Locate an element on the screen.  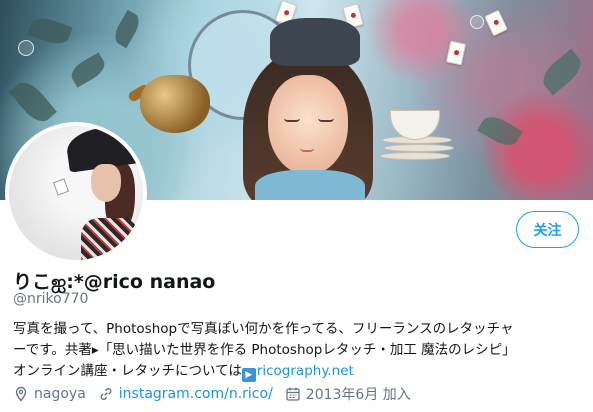
avatar-card is located at coordinates (61, 187).